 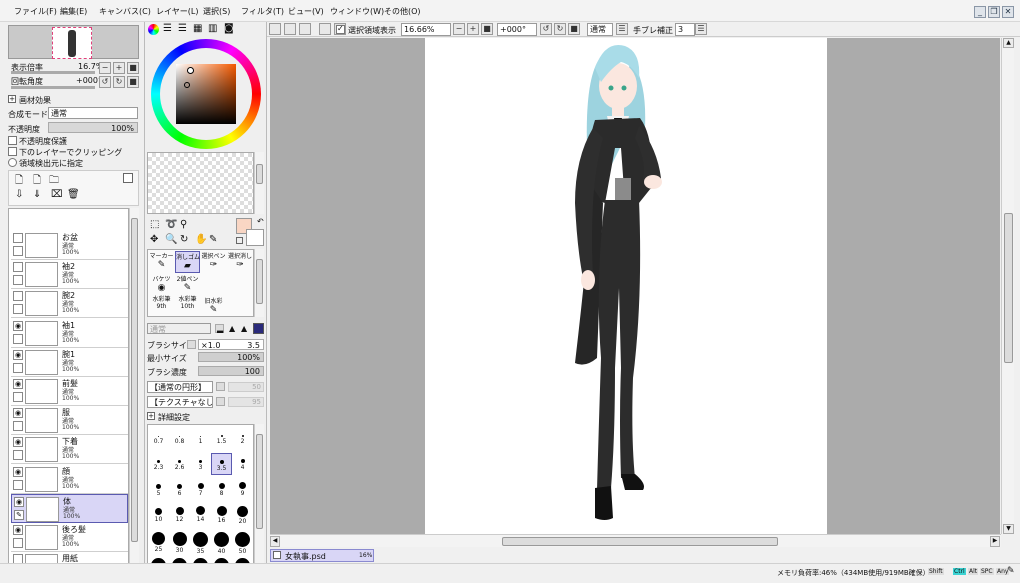 What do you see at coordinates (73, 11) in the screenshot?
I see `menu-edit: 編集(E)` at bounding box center [73, 11].